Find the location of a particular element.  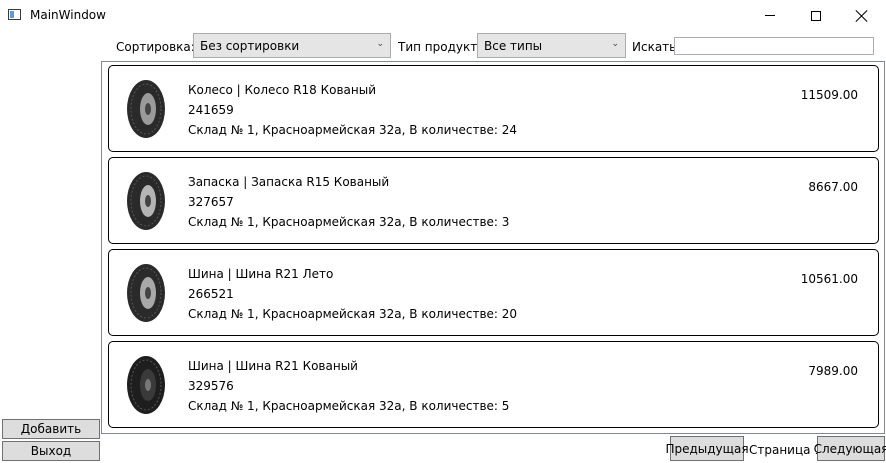

product-price: 10561.00 is located at coordinates (829, 279).